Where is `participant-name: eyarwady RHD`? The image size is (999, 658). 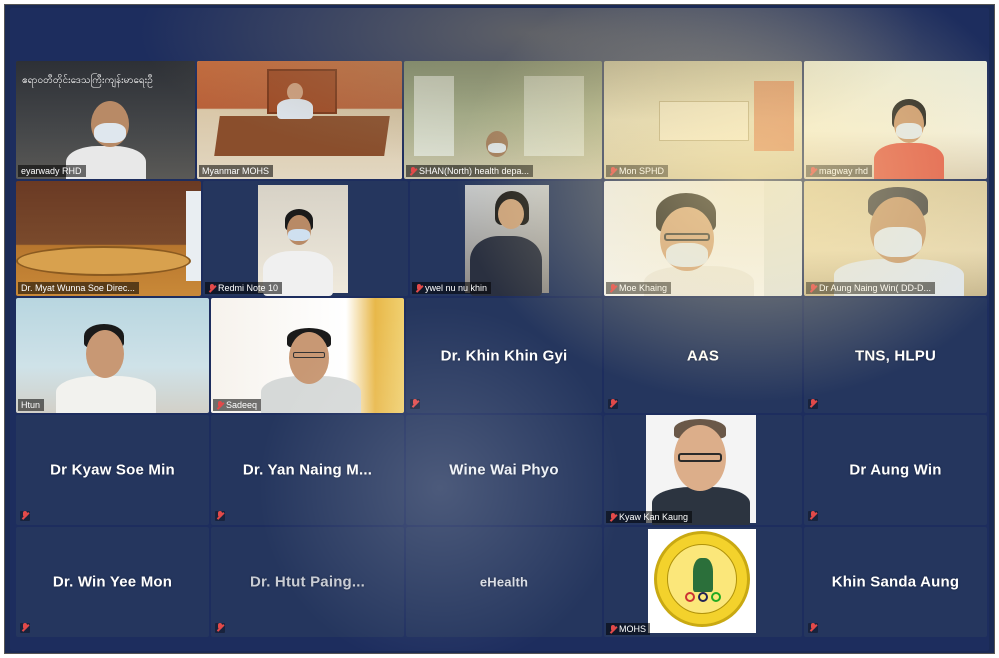 participant-name: eyarwady RHD is located at coordinates (51, 171).